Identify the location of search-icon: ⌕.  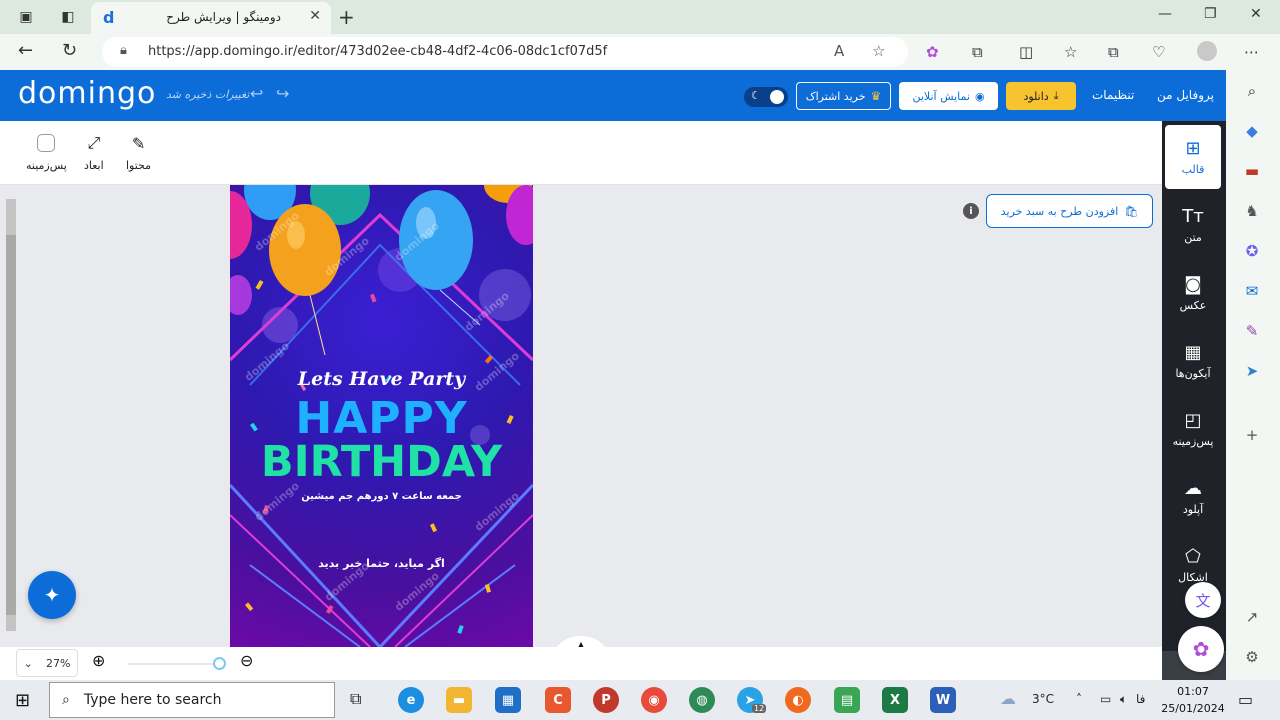
(1252, 91).